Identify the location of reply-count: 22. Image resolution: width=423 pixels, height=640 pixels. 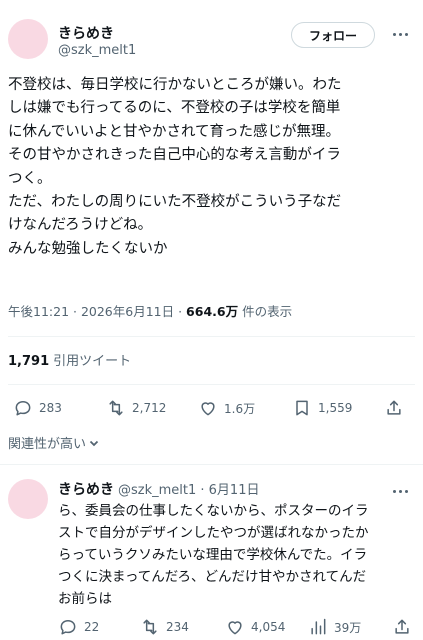
(92, 627).